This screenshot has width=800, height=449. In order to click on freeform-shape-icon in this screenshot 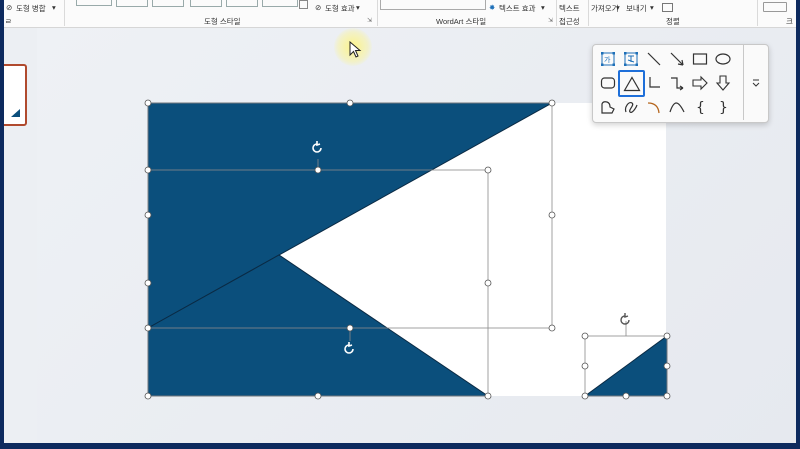, I will do `click(608, 107)`.